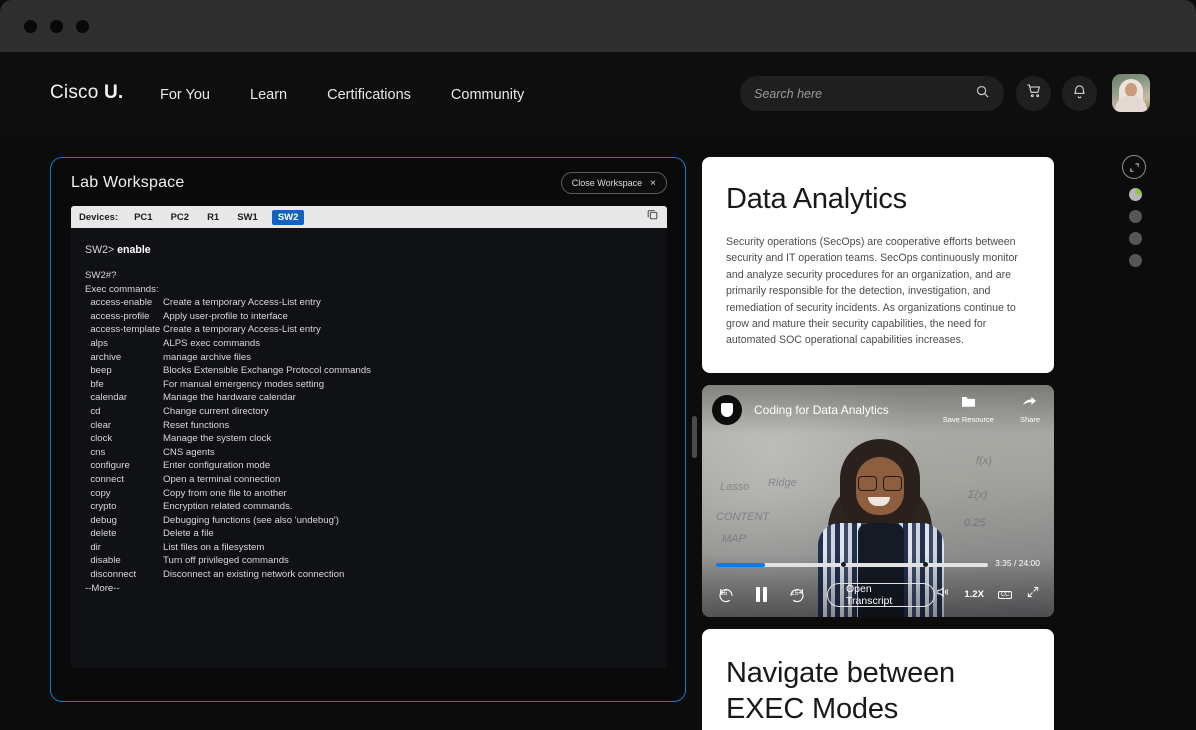  I want to click on terminal-command-desc: Enter configuration mode, so click(217, 466).